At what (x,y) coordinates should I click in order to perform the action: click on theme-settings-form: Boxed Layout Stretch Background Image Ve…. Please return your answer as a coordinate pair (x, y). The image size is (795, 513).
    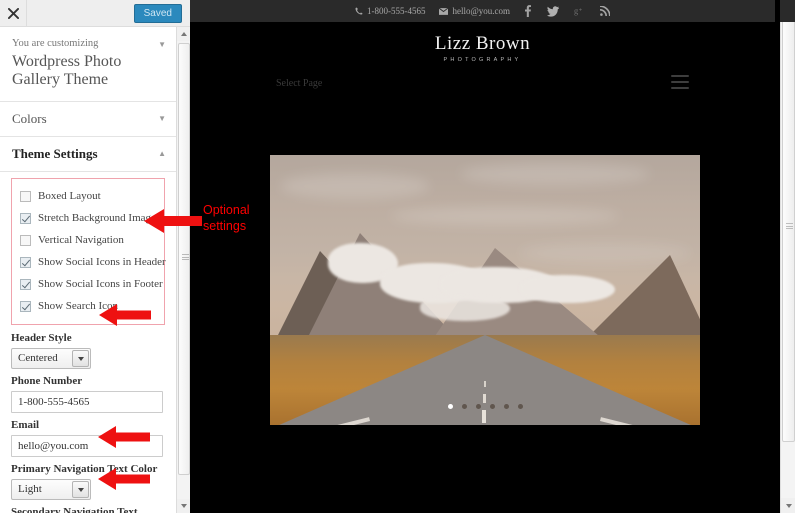
    Looking at the image, I should click on (88, 342).